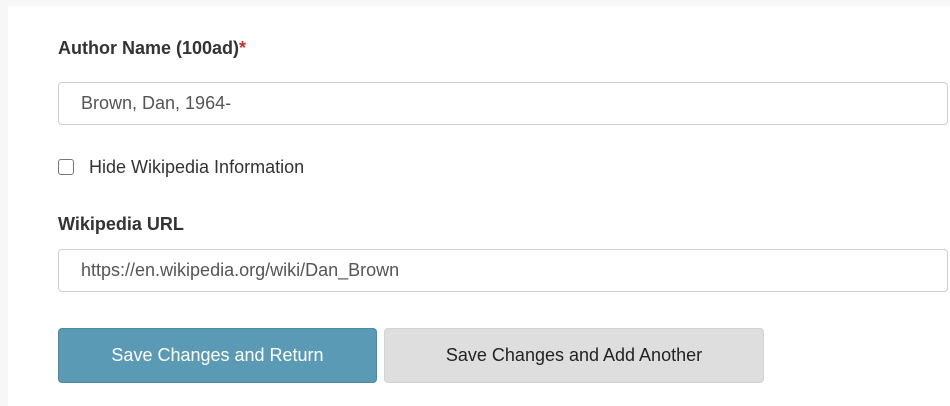  Describe the element at coordinates (66, 167) in the screenshot. I see `hide-wikipedia-checkbox` at that location.